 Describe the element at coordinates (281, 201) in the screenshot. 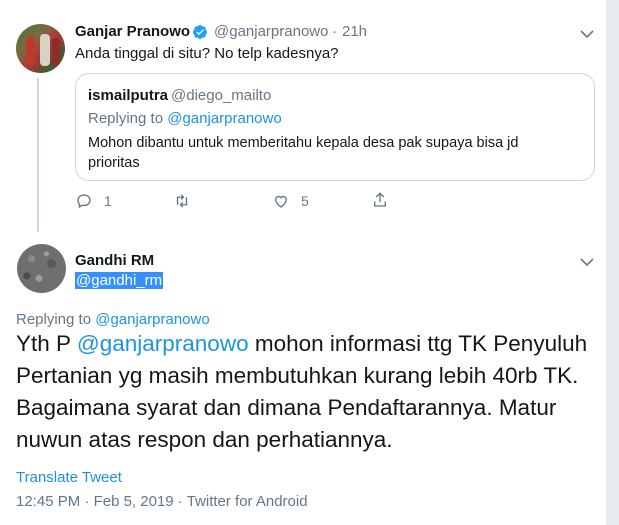

I see `like-icon` at that location.